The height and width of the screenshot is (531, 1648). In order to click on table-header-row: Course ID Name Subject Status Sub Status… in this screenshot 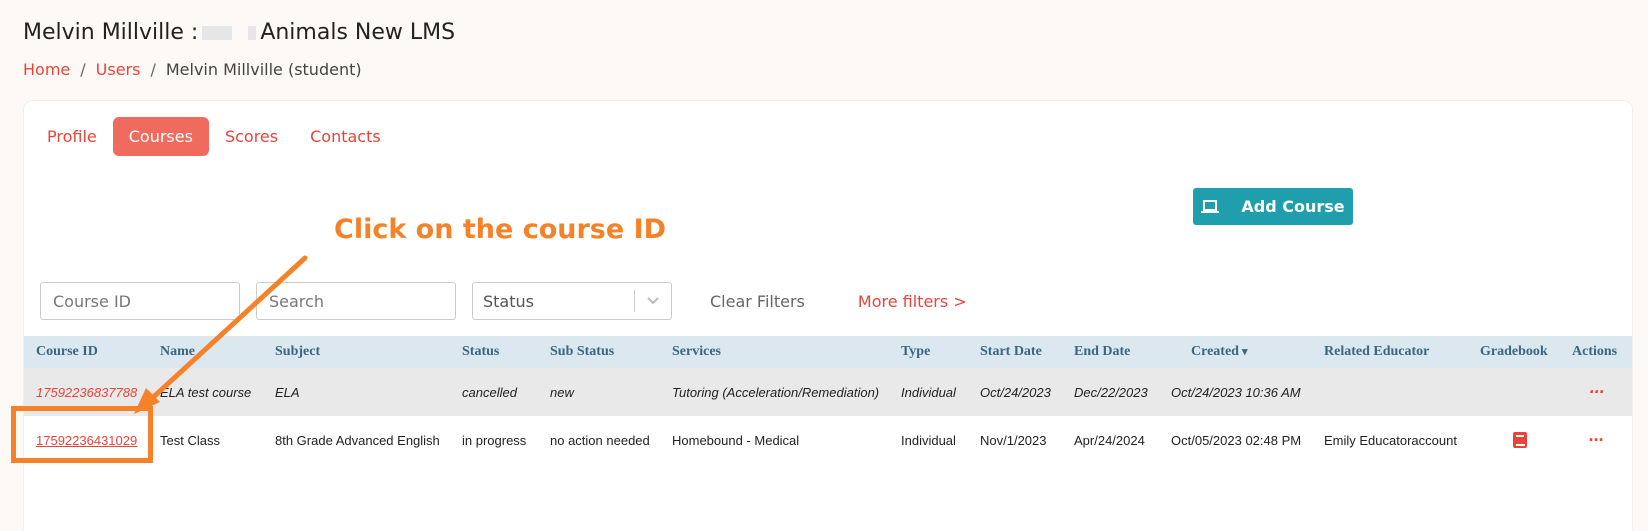, I will do `click(828, 352)`.